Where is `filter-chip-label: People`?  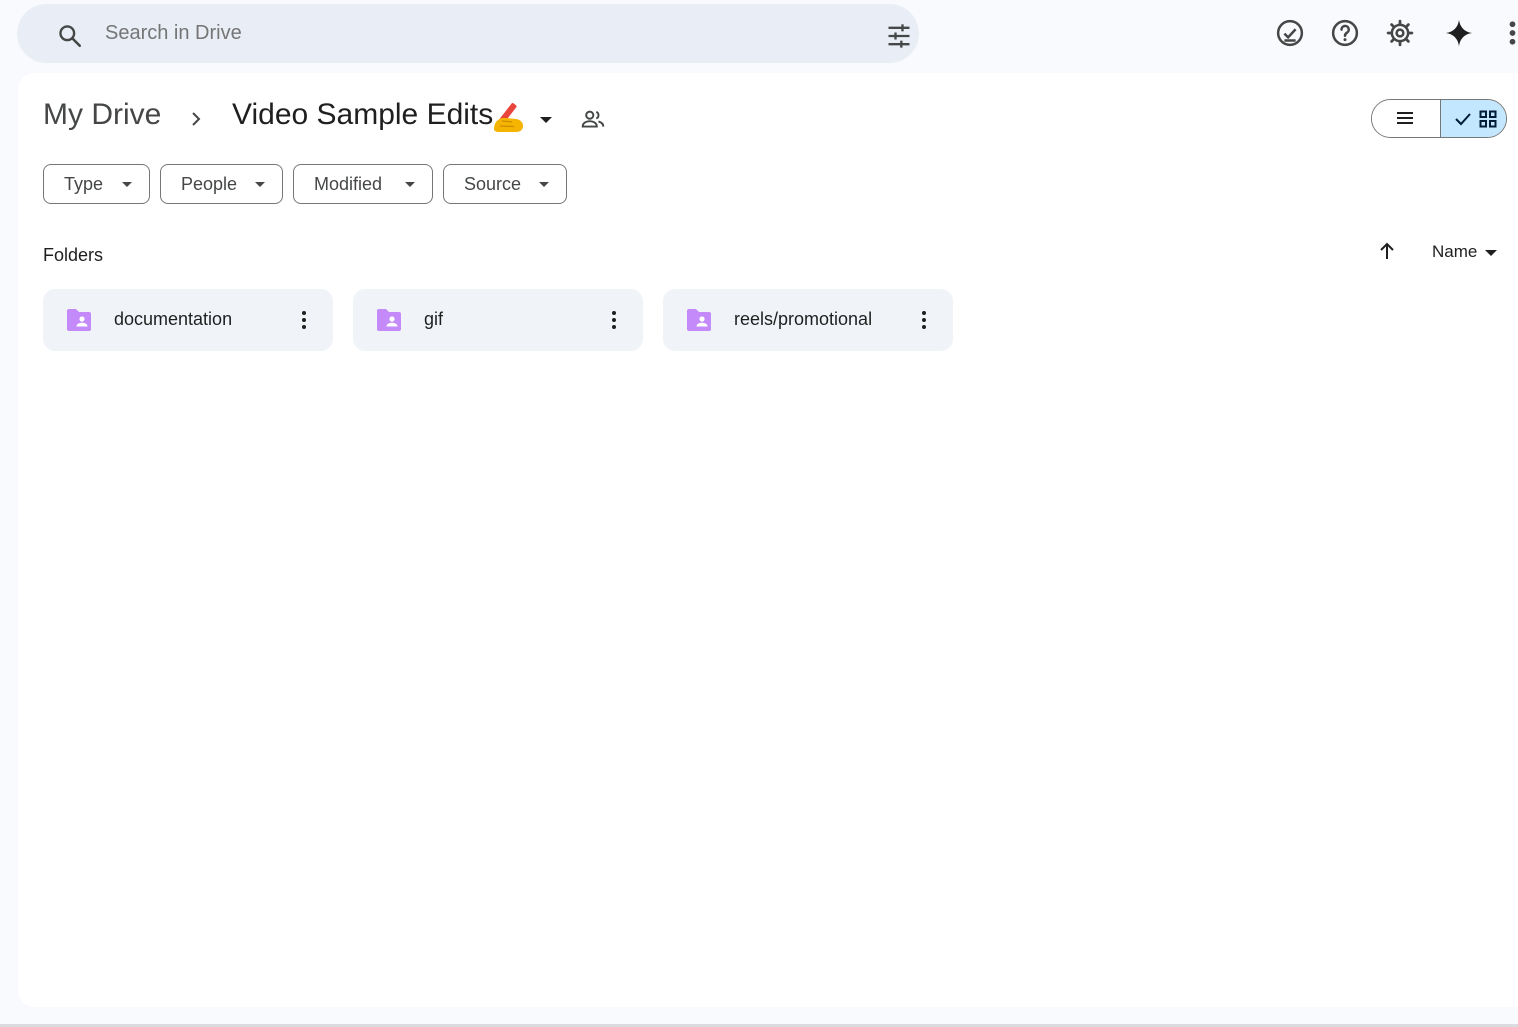 filter-chip-label: People is located at coordinates (209, 184).